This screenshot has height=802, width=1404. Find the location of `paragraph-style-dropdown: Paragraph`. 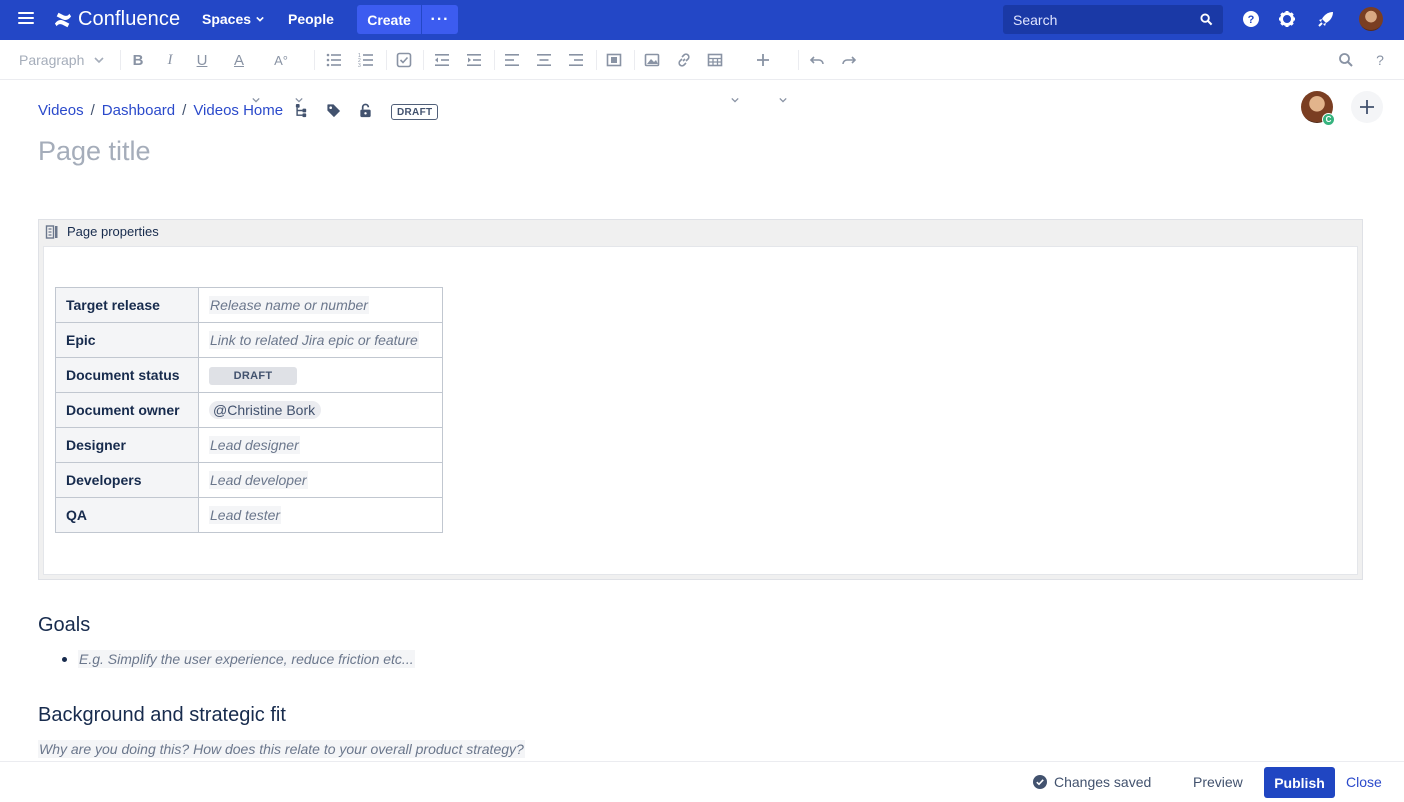

paragraph-style-dropdown: Paragraph is located at coordinates (61, 60).